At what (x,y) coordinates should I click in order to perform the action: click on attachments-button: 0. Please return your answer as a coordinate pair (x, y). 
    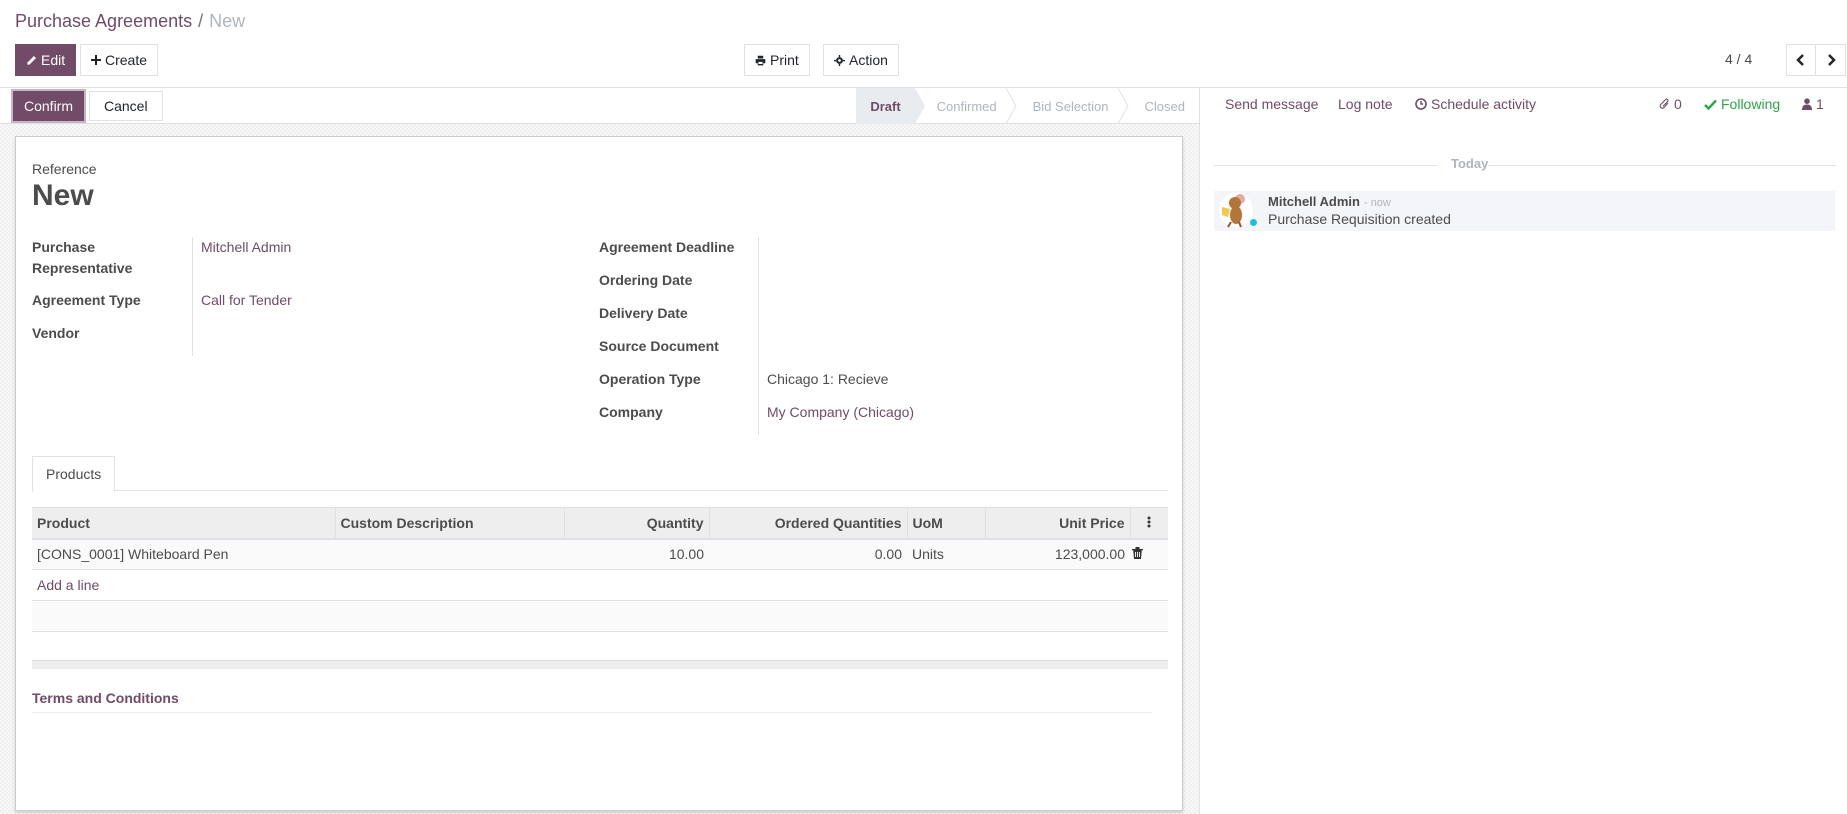
    Looking at the image, I should click on (1670, 104).